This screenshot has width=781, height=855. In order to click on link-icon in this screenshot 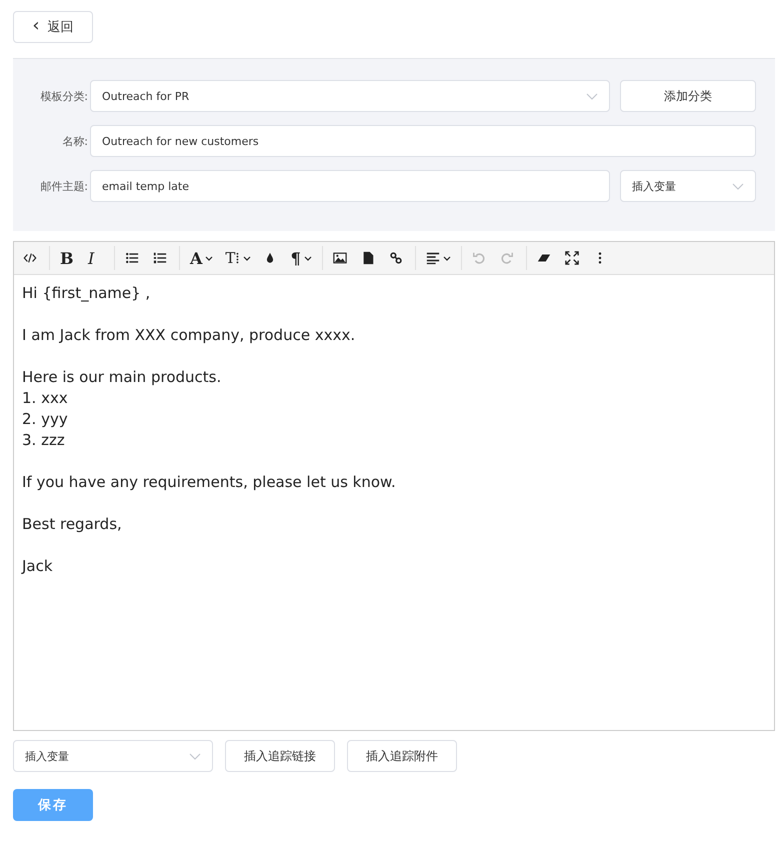, I will do `click(395, 258)`.